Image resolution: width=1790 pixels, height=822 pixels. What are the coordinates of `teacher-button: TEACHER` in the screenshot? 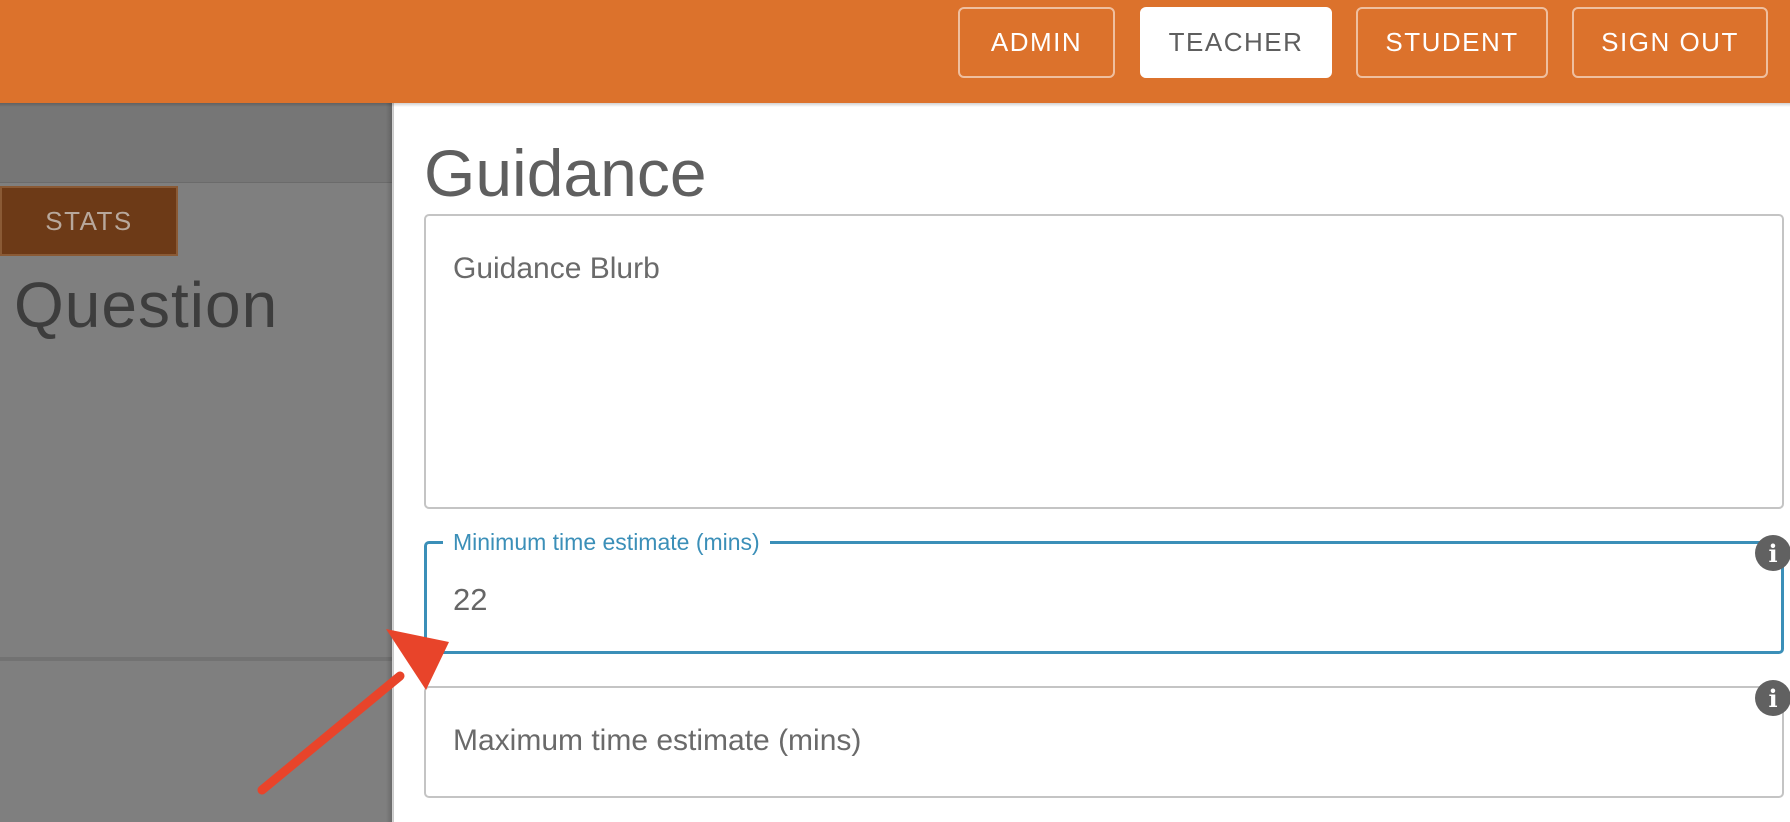 It's located at (1236, 42).